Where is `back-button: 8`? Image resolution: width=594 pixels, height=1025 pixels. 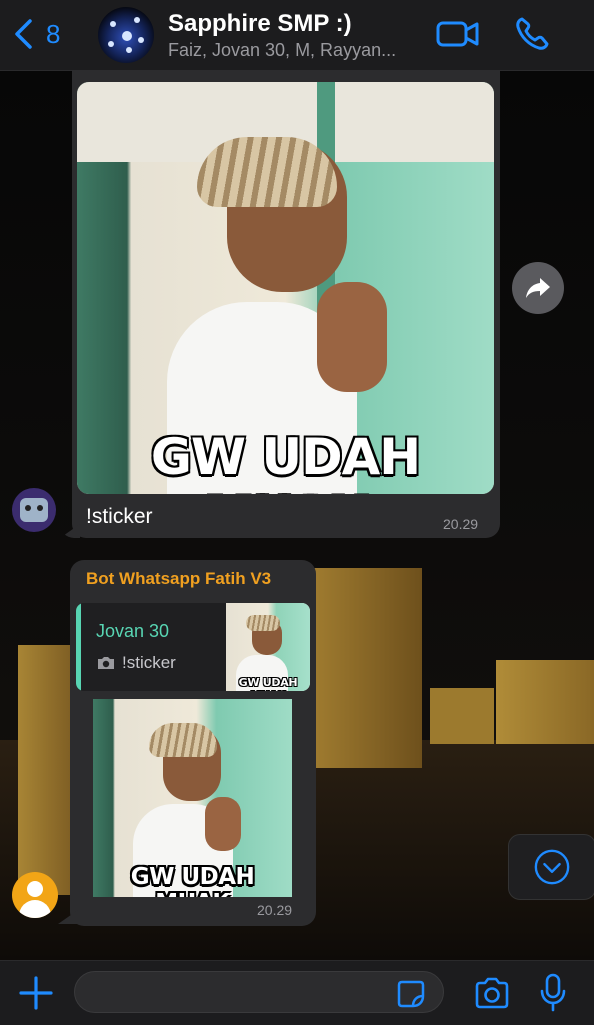 back-button: 8 is located at coordinates (36, 34).